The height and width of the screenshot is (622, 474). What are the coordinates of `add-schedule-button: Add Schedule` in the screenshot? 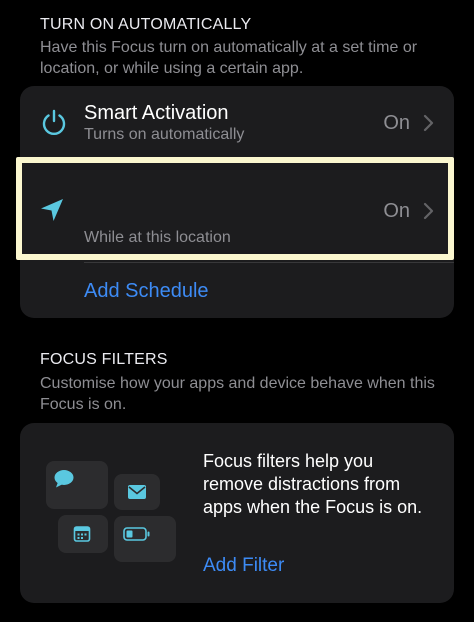 It's located at (146, 291).